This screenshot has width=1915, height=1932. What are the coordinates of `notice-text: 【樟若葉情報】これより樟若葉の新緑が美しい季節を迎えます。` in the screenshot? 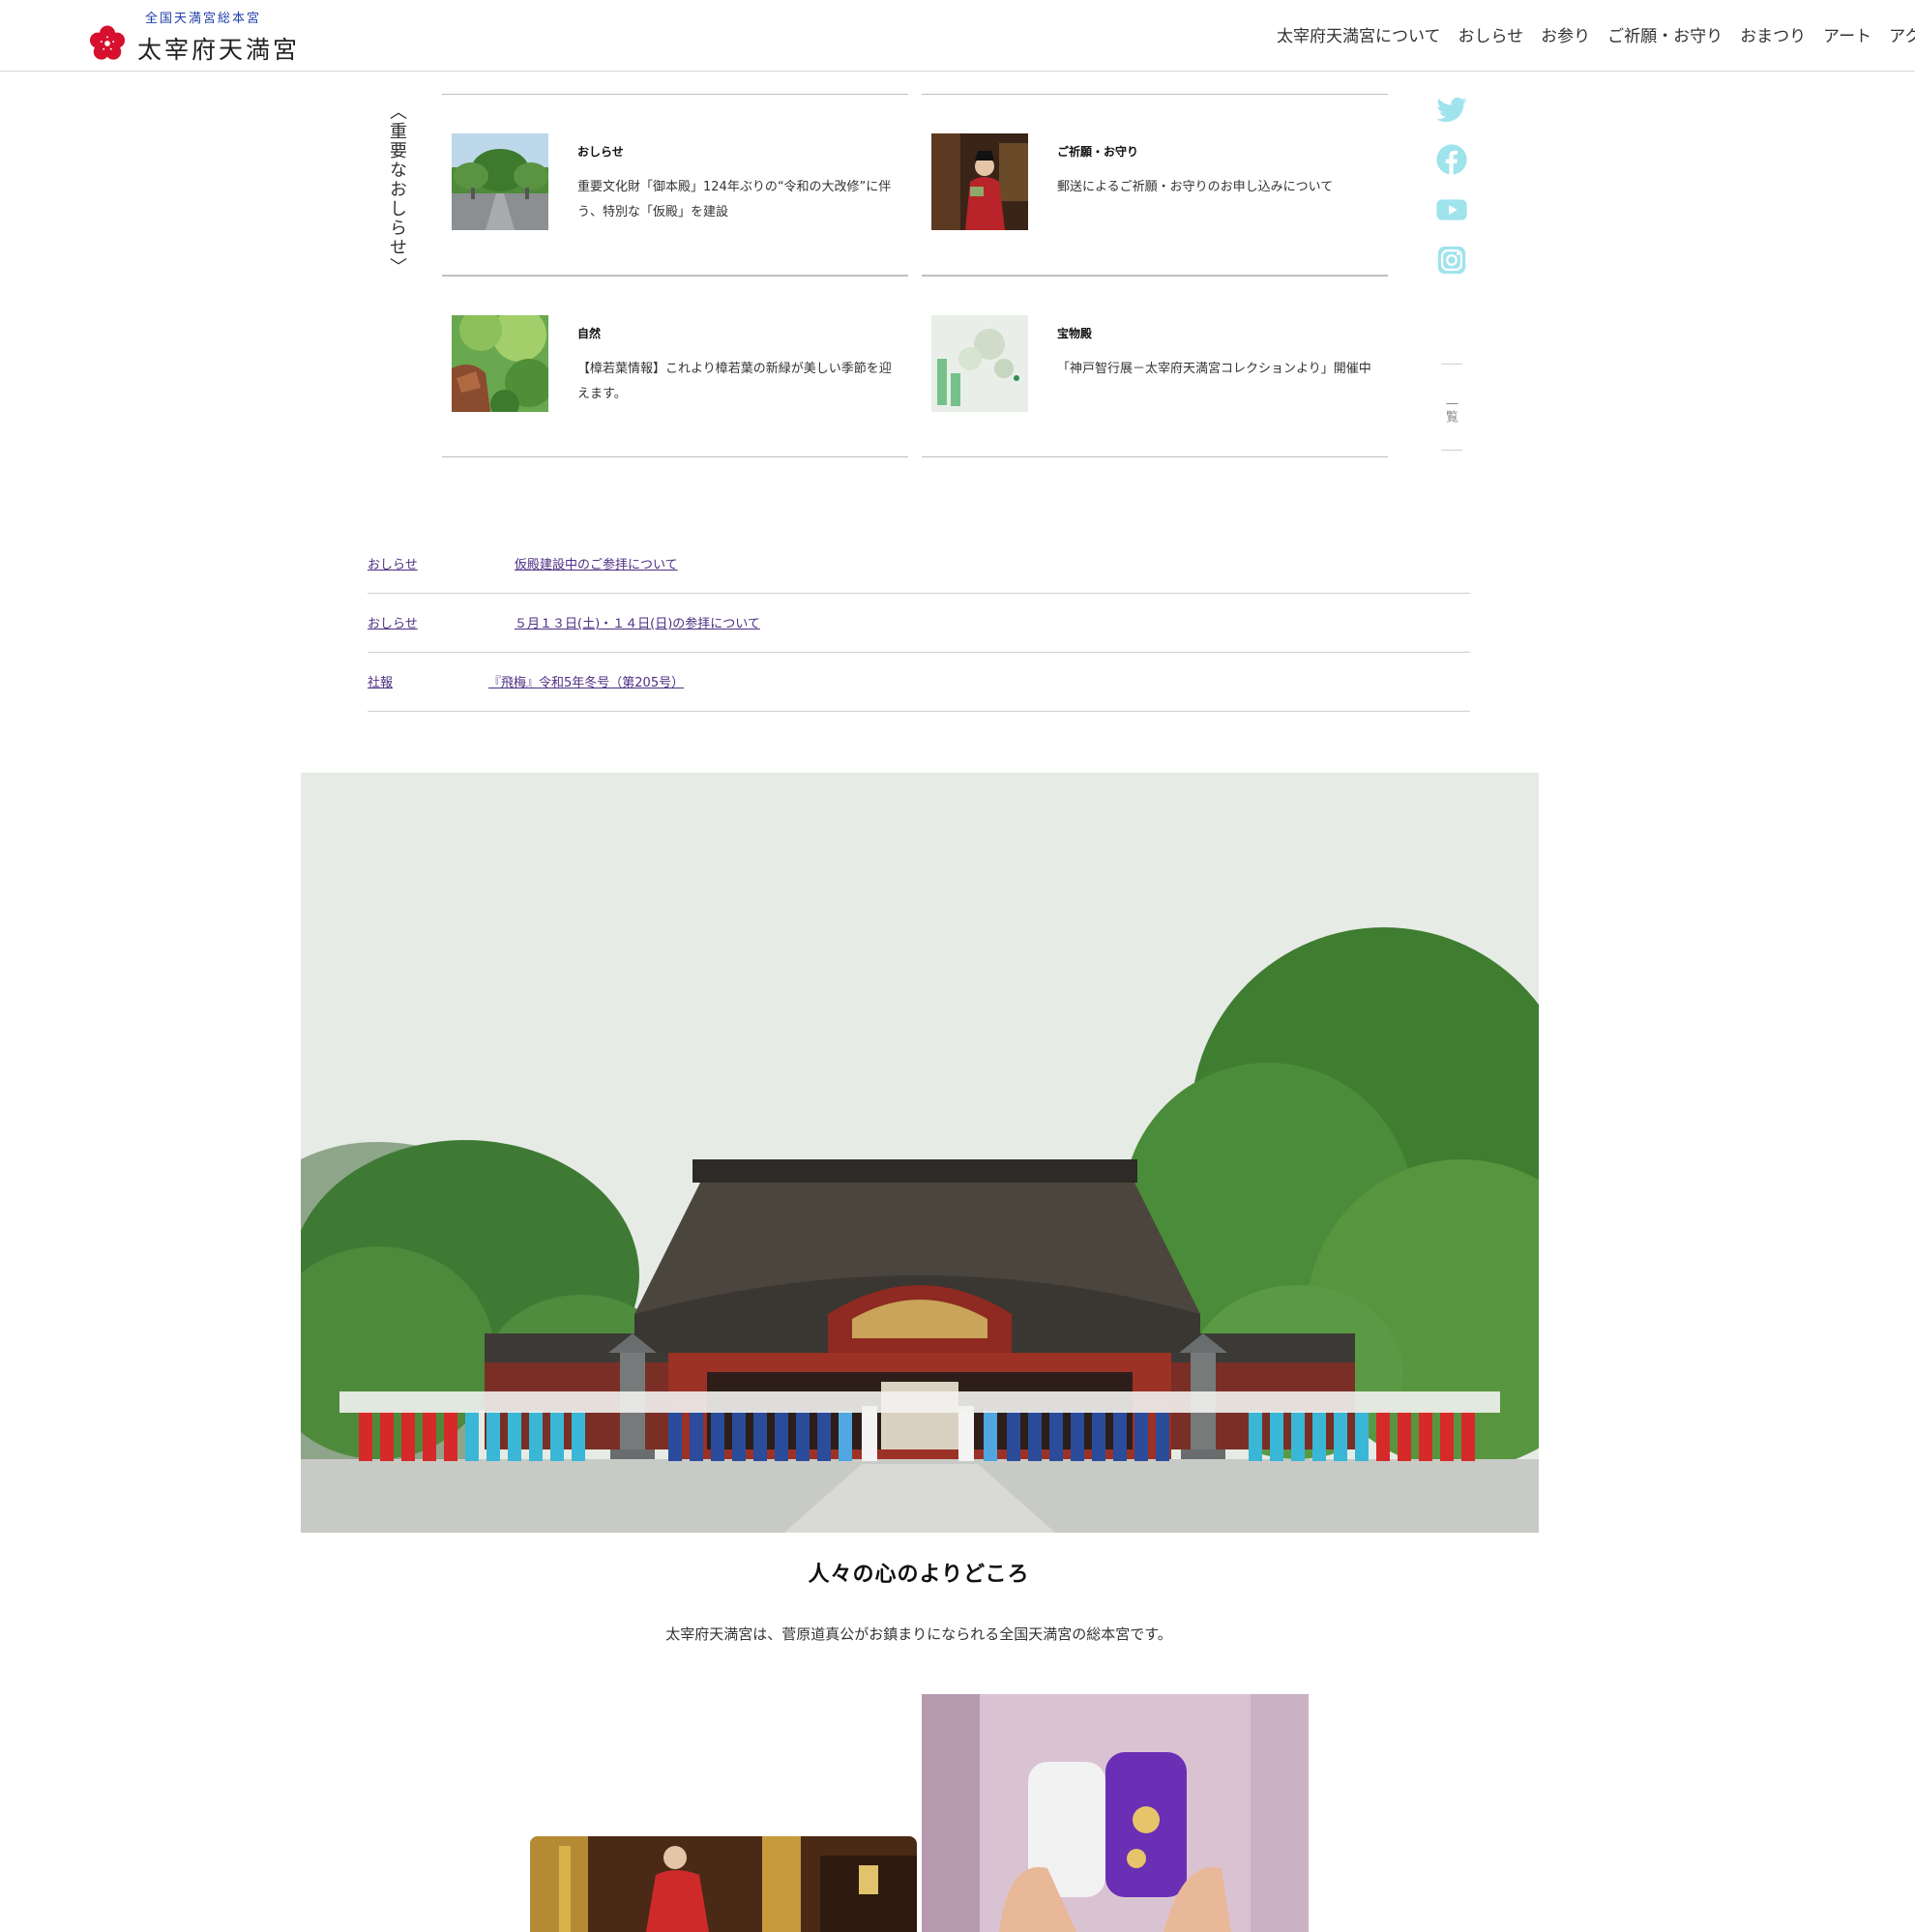 It's located at (734, 381).